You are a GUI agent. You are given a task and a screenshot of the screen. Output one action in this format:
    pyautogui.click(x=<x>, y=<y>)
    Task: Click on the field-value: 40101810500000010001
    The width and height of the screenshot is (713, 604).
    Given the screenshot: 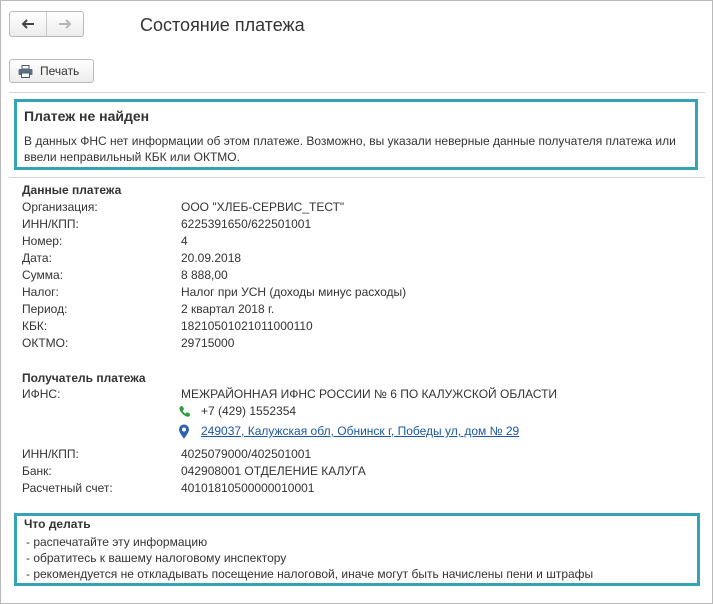 What is the action you would take?
    pyautogui.click(x=248, y=488)
    